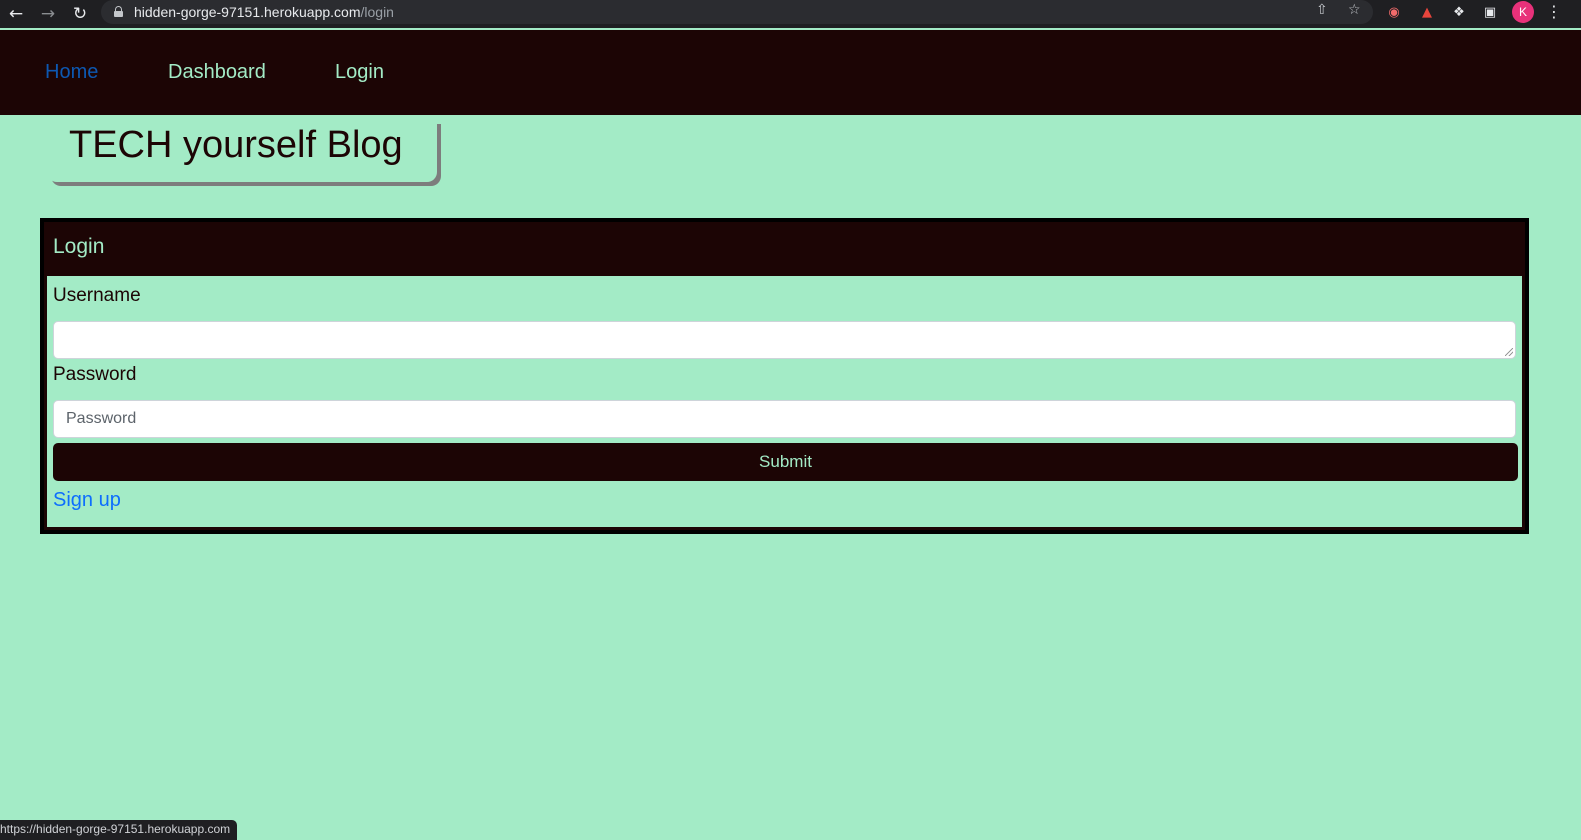 This screenshot has width=1581, height=840. What do you see at coordinates (247, 12) in the screenshot?
I see `url-host: hidden-gorge-97151.herokuapp.com` at bounding box center [247, 12].